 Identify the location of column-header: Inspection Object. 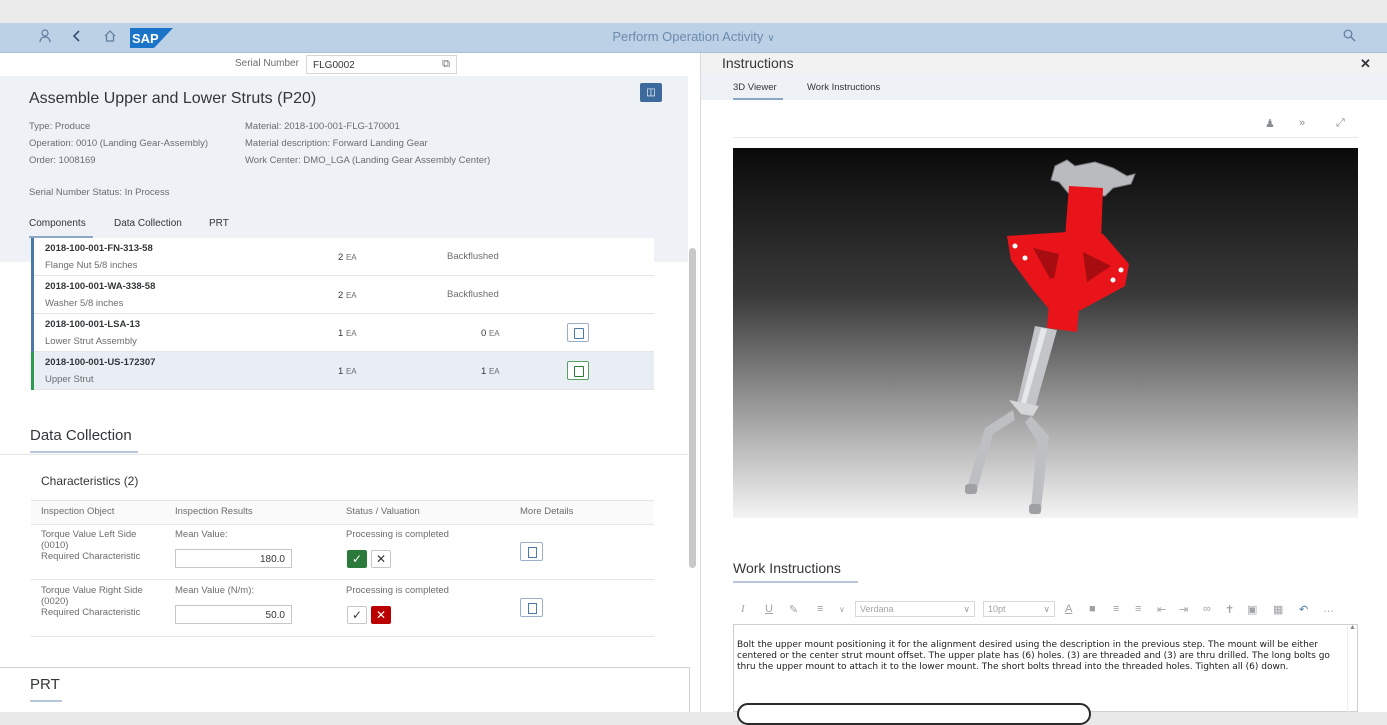
(78, 511).